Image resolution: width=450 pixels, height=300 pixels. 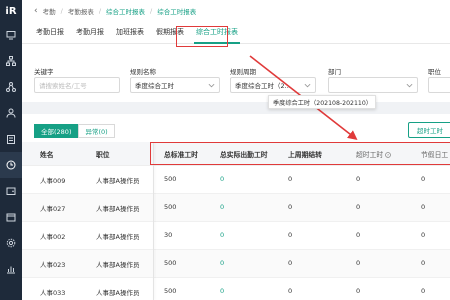 I want to click on rule-label: 规则名称, so click(x=143, y=72).